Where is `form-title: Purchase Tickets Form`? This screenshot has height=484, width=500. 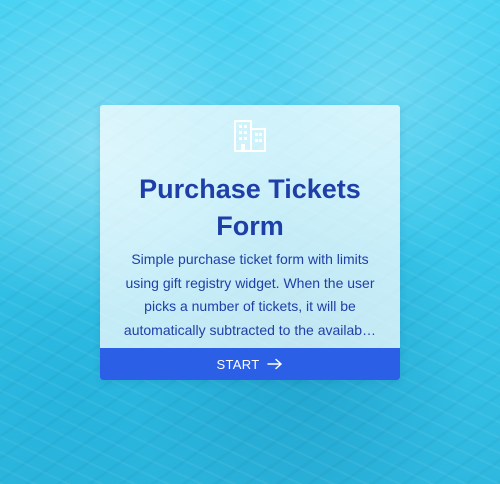
form-title: Purchase Tickets Form is located at coordinates (250, 207).